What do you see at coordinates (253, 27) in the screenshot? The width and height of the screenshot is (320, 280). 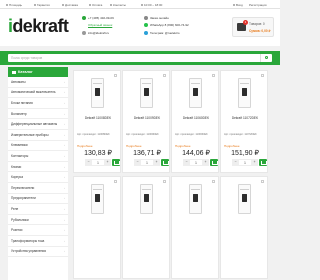 I see `cart-widget: 1 Товаров: 0 Сумма: 0,00 ₽` at bounding box center [253, 27].